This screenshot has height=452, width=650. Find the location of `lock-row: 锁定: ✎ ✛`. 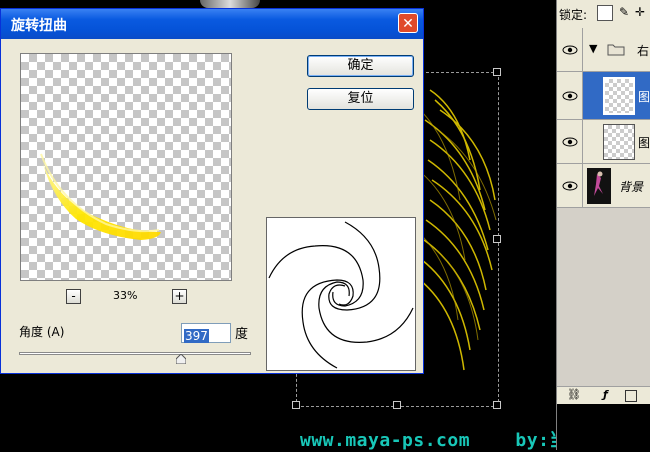

lock-row: 锁定: ✎ ✛ is located at coordinates (603, 14).